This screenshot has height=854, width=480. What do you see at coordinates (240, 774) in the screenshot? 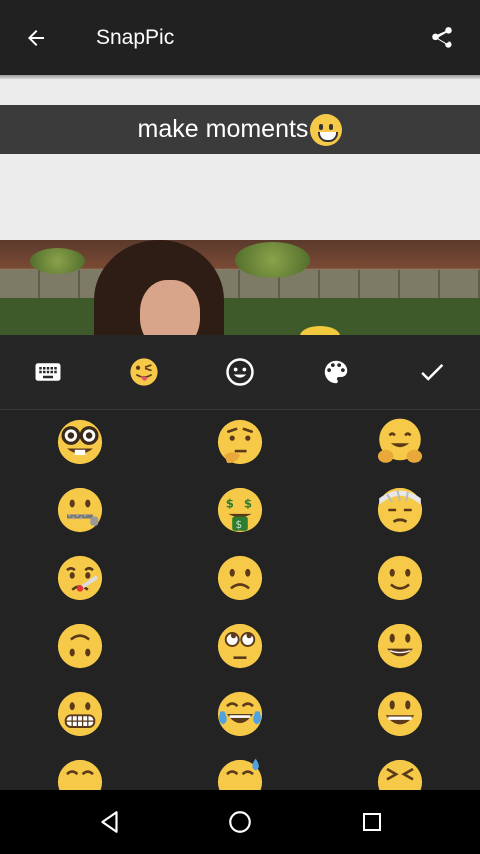
I see `sweat-smile-icon` at bounding box center [240, 774].